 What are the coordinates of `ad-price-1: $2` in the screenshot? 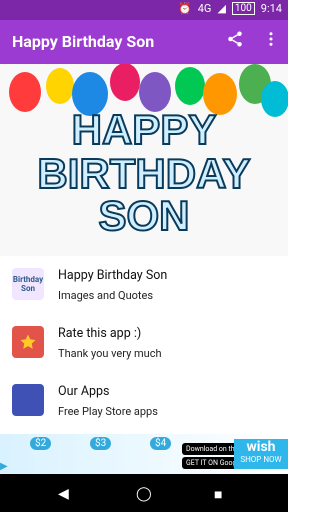 It's located at (41, 443).